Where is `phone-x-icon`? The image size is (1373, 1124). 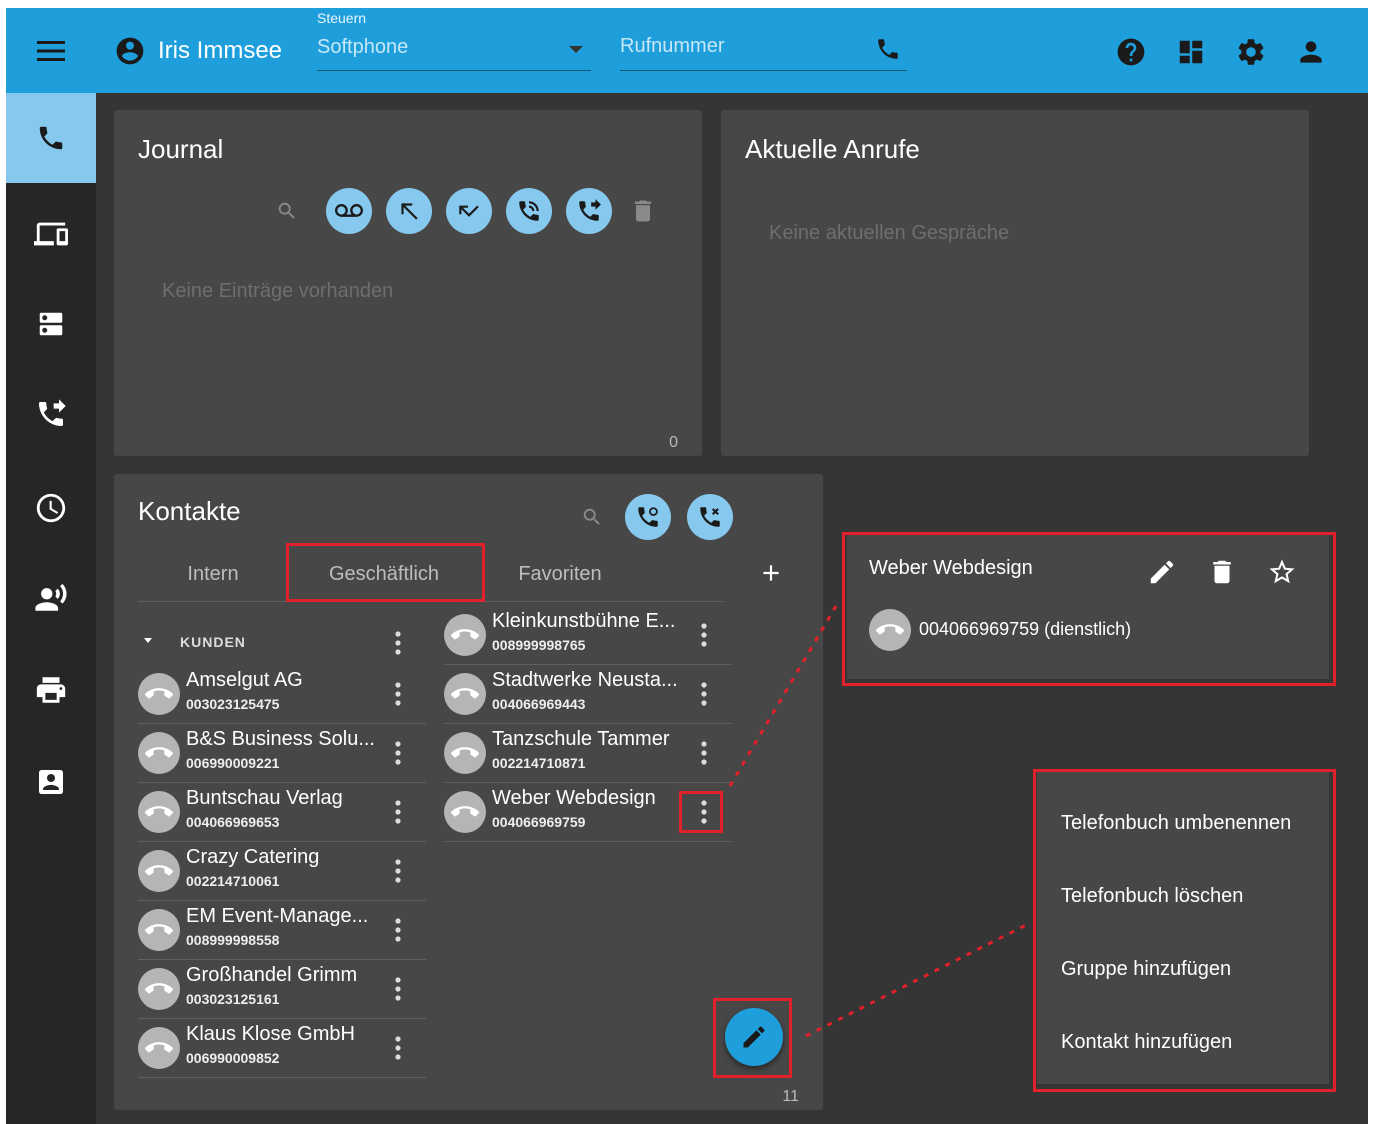 phone-x-icon is located at coordinates (710, 517).